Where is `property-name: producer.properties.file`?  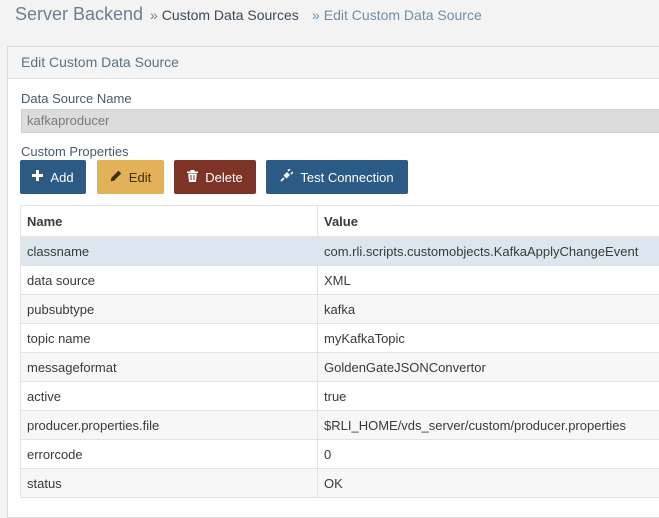 property-name: producer.properties.file is located at coordinates (169, 425).